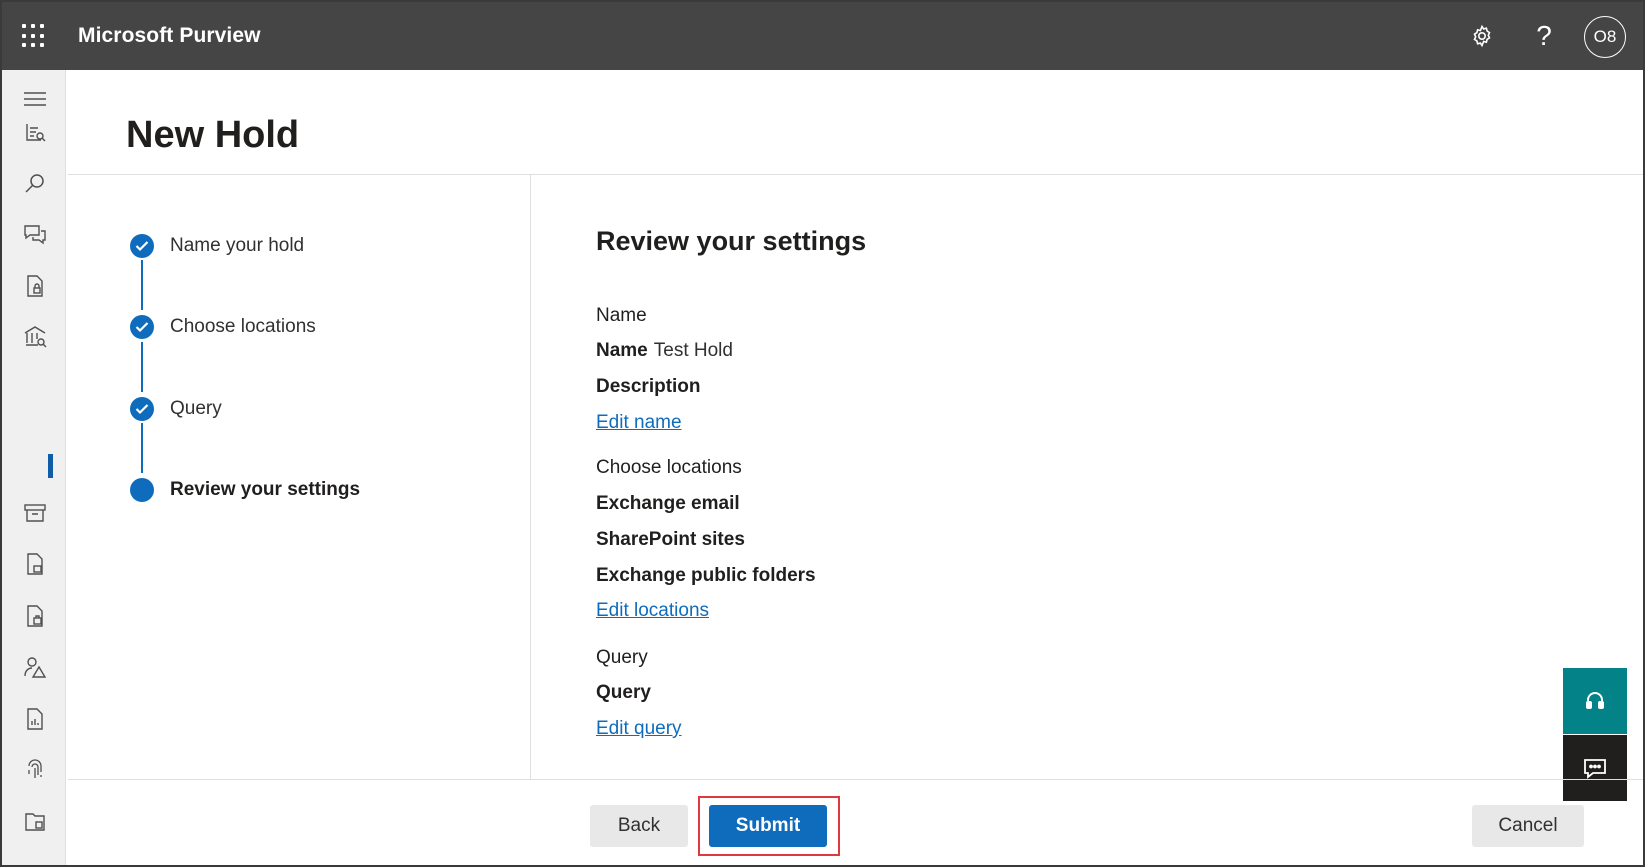 Image resolution: width=1645 pixels, height=867 pixels. I want to click on description-label: Description, so click(648, 386).